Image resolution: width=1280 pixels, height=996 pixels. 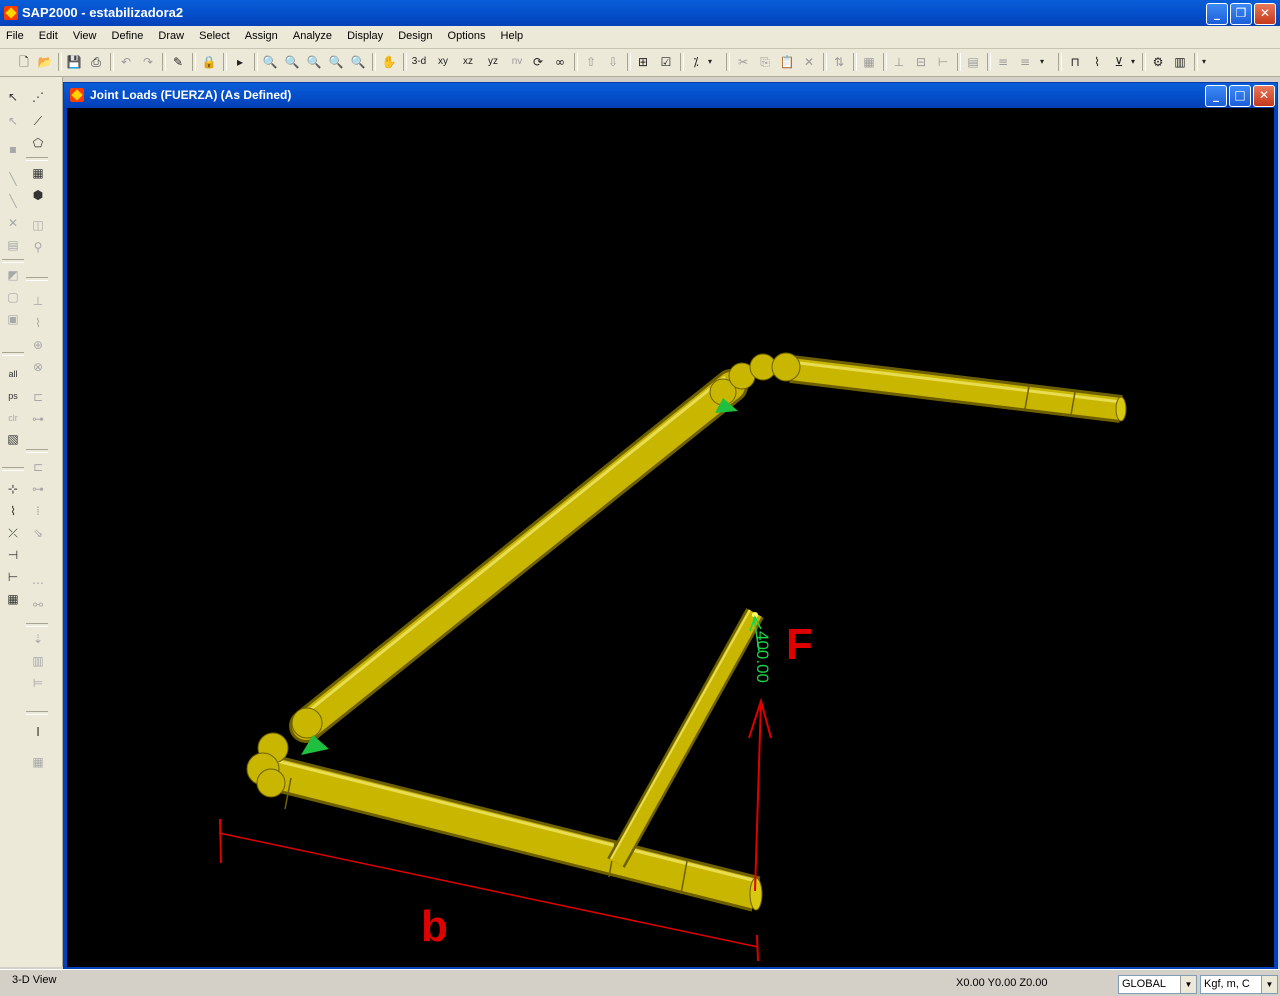 What do you see at coordinates (685, 738) in the screenshot?
I see `frame-member-arm` at bounding box center [685, 738].